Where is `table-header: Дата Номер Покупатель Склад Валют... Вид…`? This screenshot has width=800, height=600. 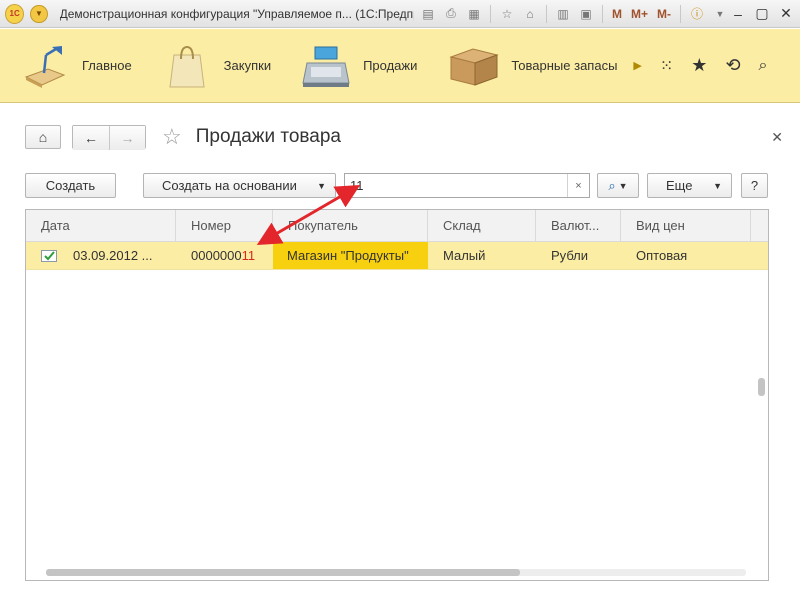
table-header: Дата Номер Покупатель Склад Валют... Вид… is located at coordinates (397, 226).